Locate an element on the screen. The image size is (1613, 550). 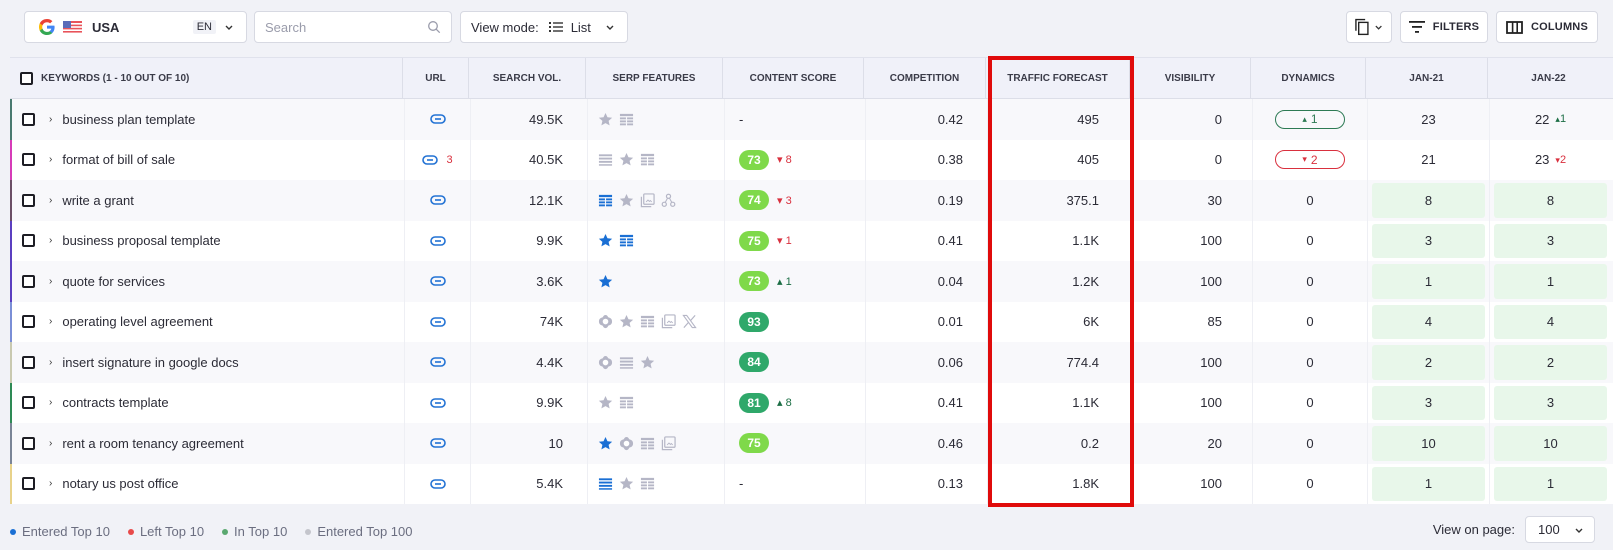
x-twitter-icon is located at coordinates (689, 321).